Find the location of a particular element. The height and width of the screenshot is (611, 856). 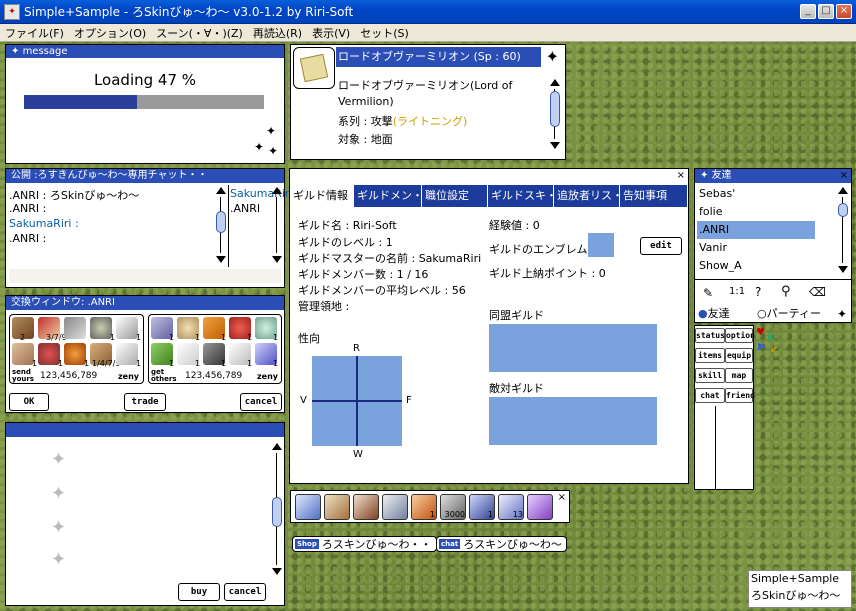

shop-bubble: Shop ろスキンびゅ～わ・・ is located at coordinates (364, 544).